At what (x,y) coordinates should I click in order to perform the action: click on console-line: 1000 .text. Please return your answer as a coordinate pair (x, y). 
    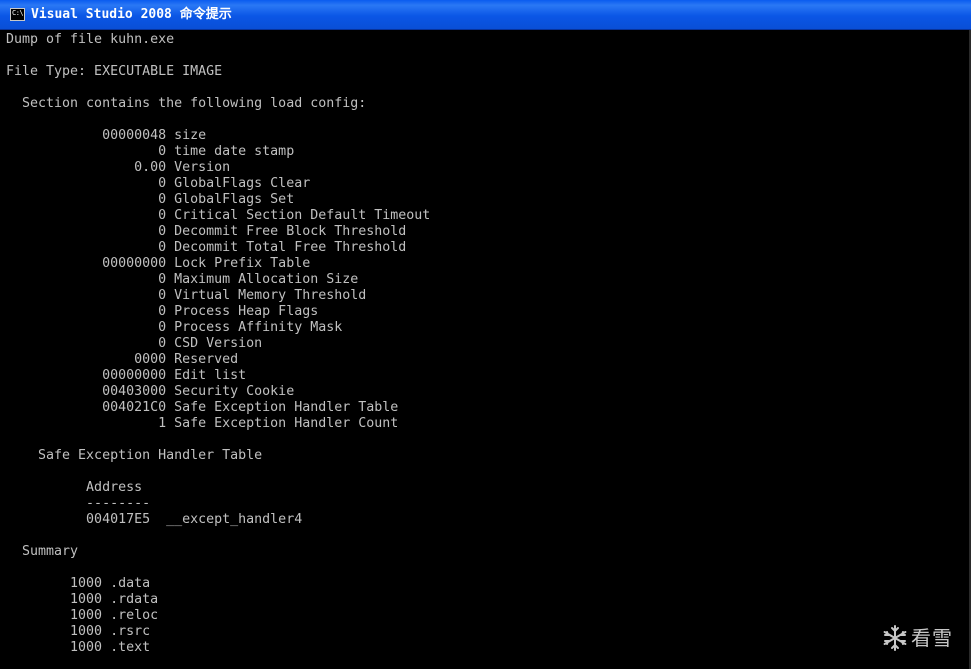
    Looking at the image, I should click on (78, 647).